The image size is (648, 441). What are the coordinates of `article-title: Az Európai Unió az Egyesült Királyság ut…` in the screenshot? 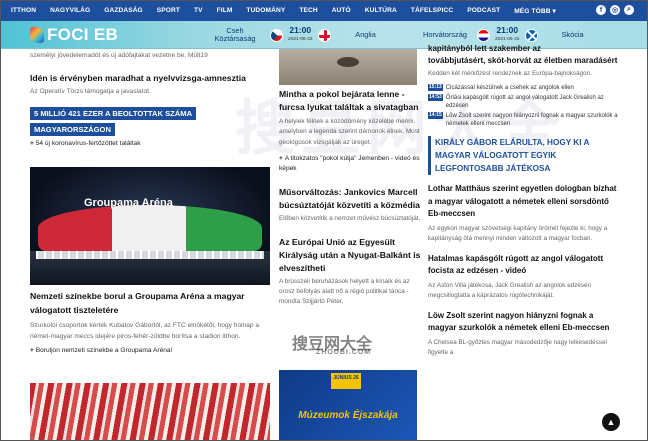 It's located at (350, 255).